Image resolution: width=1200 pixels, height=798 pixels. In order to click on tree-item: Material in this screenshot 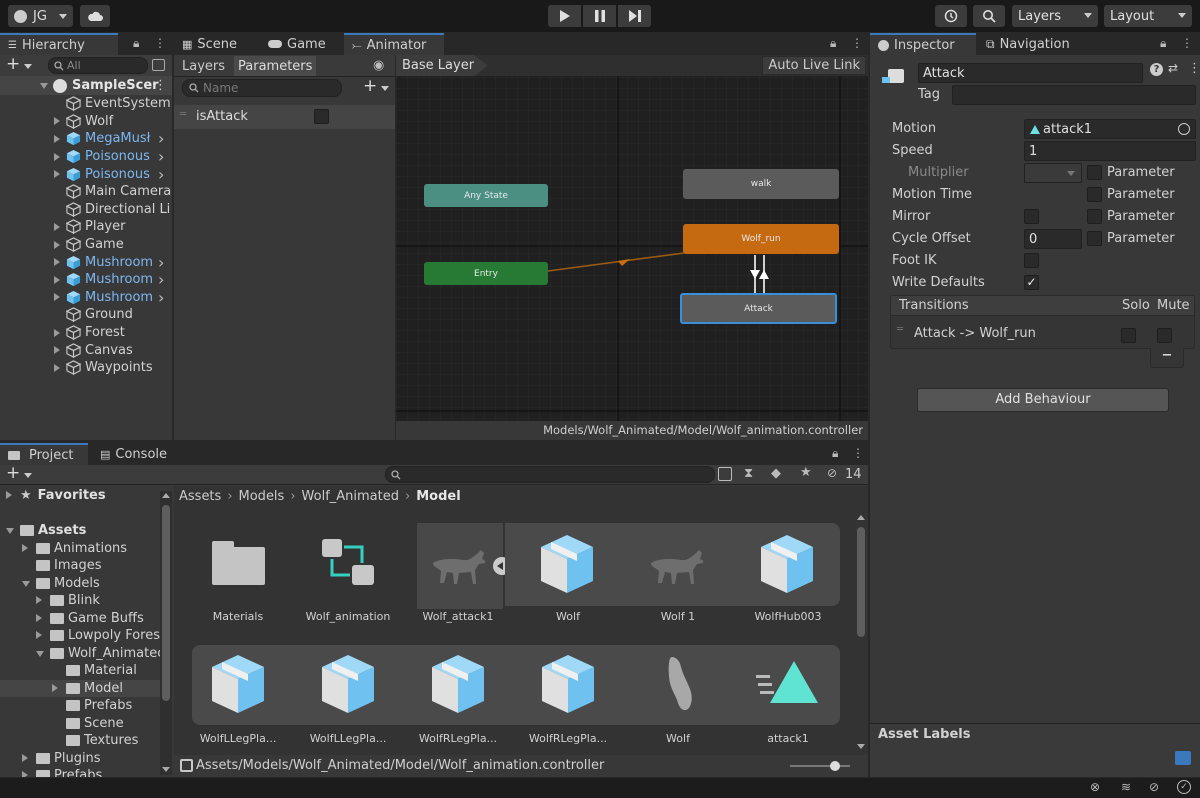, I will do `click(80, 671)`.